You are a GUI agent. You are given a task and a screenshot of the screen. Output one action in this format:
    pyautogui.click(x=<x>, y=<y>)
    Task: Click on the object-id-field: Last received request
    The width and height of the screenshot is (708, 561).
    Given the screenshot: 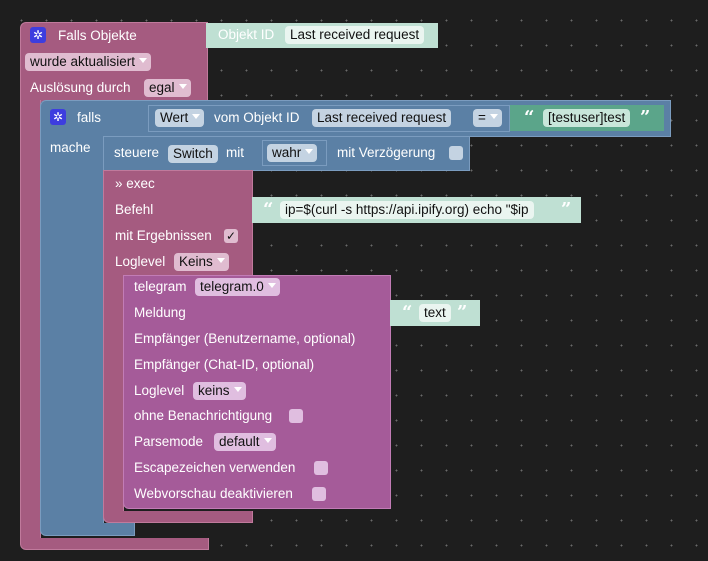 What is the action you would take?
    pyautogui.click(x=355, y=35)
    